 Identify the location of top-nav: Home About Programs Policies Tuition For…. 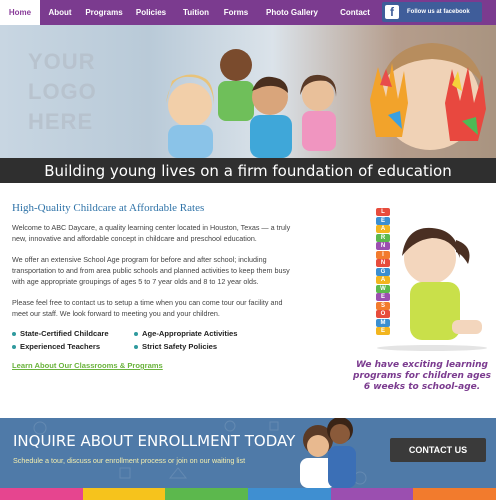
(248, 12).